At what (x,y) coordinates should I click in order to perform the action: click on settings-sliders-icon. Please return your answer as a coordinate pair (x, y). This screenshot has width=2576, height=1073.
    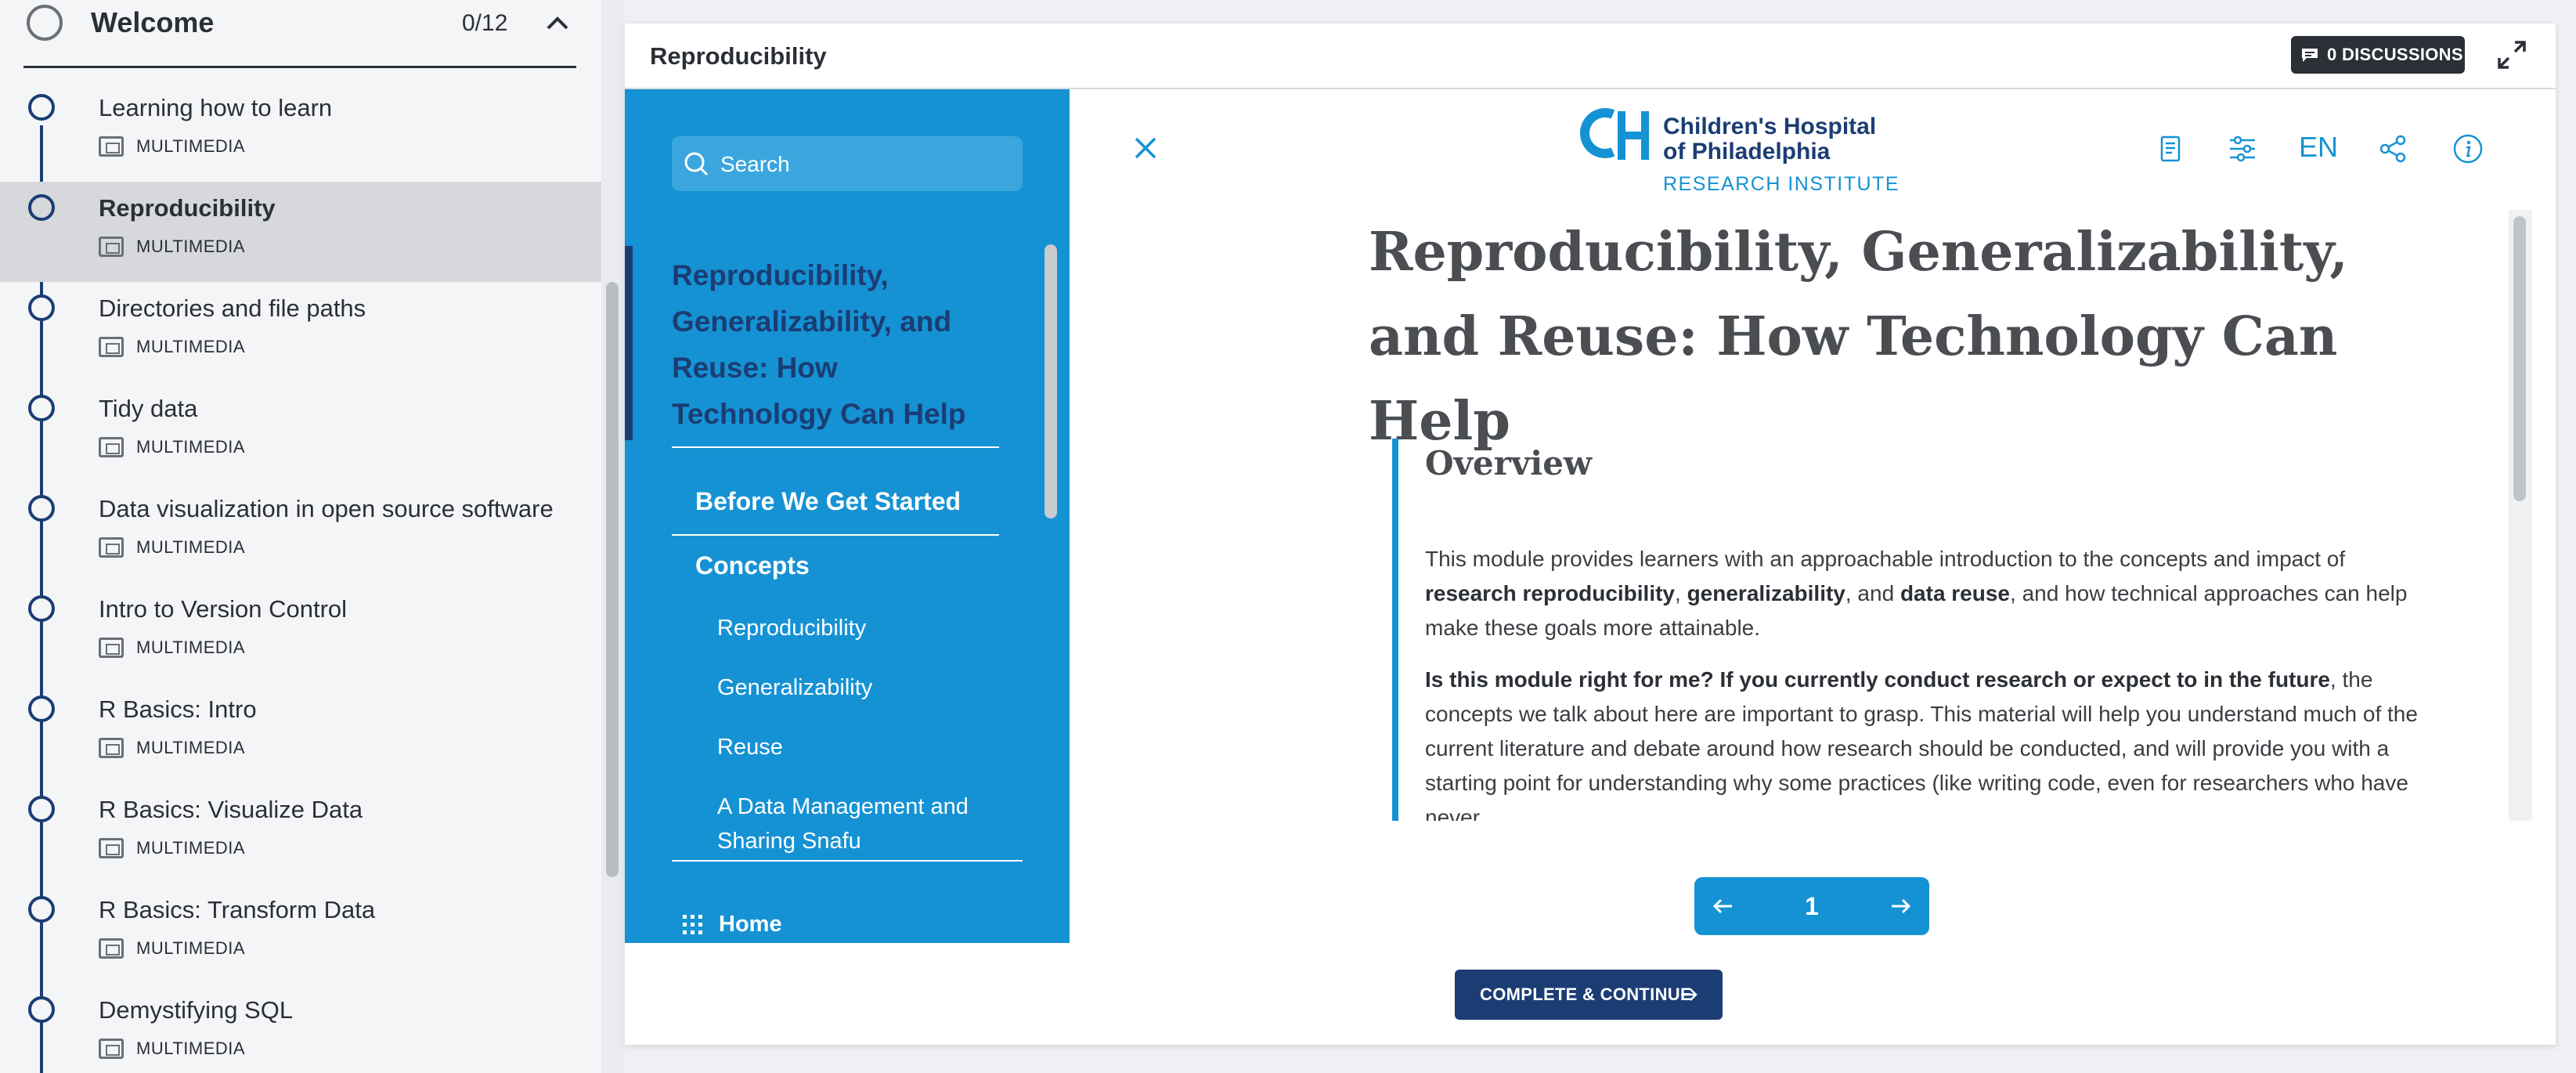
    Looking at the image, I should click on (2242, 149).